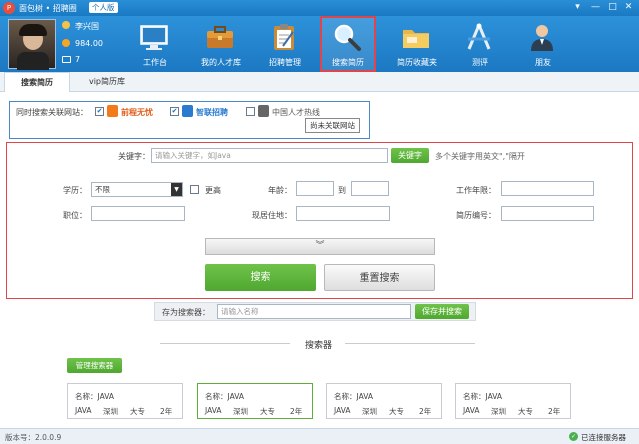 The width and height of the screenshot is (639, 444). What do you see at coordinates (78, 59) in the screenshot?
I see `message-count: 7` at bounding box center [78, 59].